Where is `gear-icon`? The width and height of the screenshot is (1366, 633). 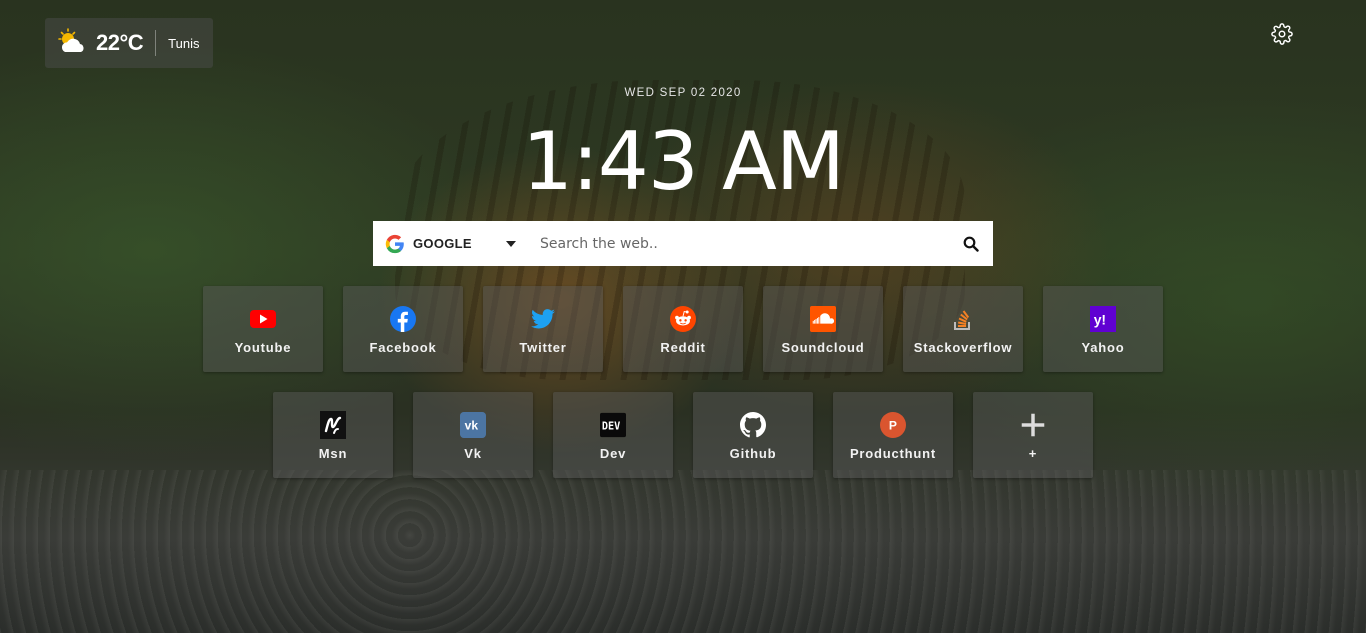 gear-icon is located at coordinates (1282, 34).